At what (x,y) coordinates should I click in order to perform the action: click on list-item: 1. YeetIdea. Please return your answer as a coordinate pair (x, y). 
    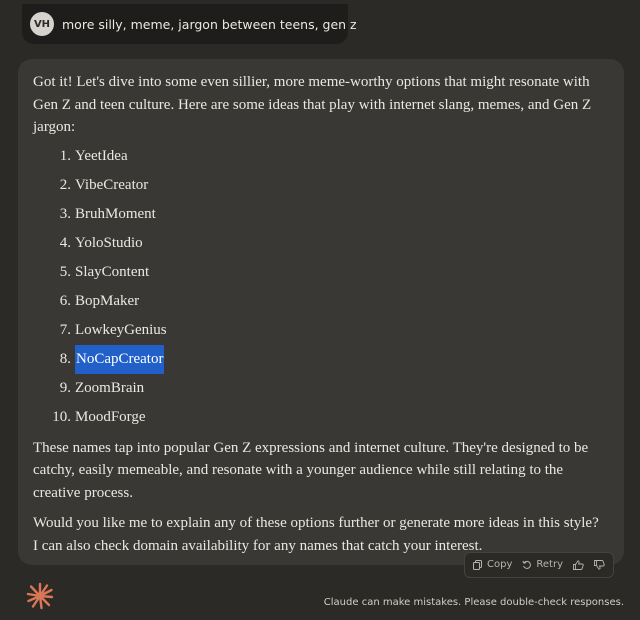
    Looking at the image, I should click on (318, 156).